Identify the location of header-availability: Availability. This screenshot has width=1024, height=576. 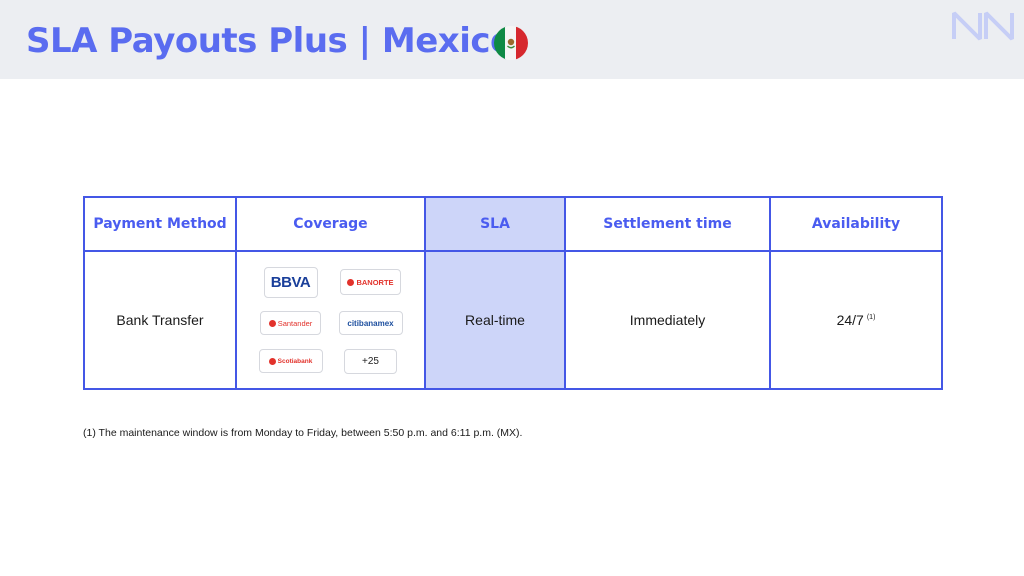
(856, 224).